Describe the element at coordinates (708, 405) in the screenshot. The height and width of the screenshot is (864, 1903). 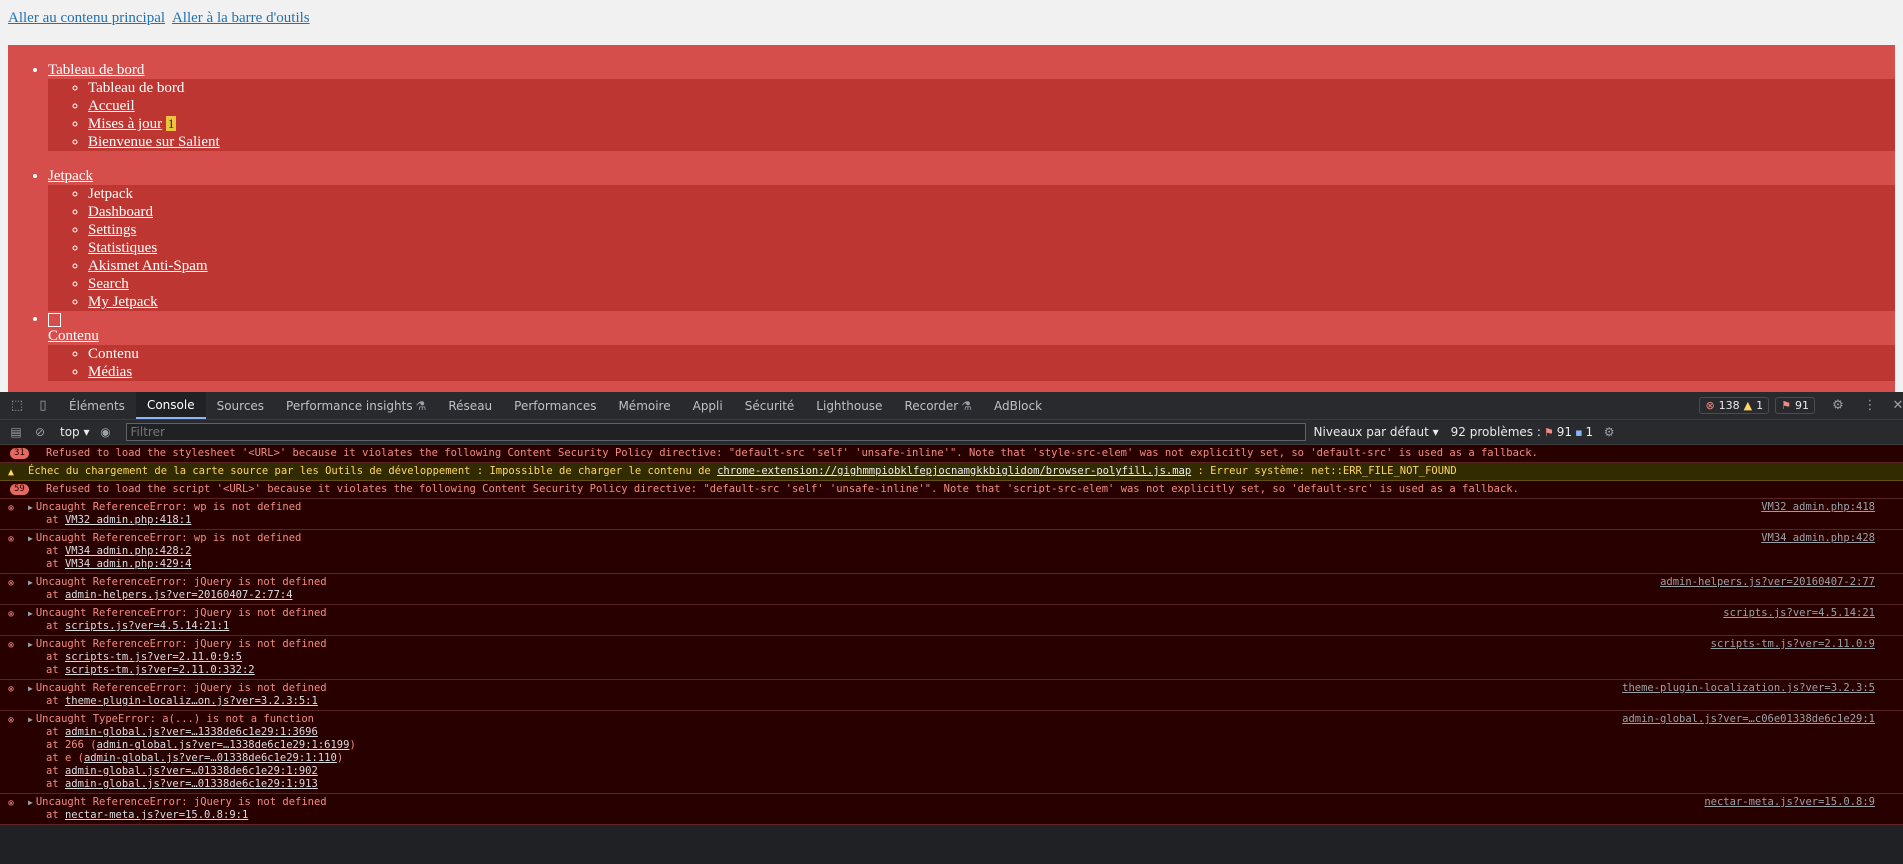
I see `devtools-tab: Appli` at that location.